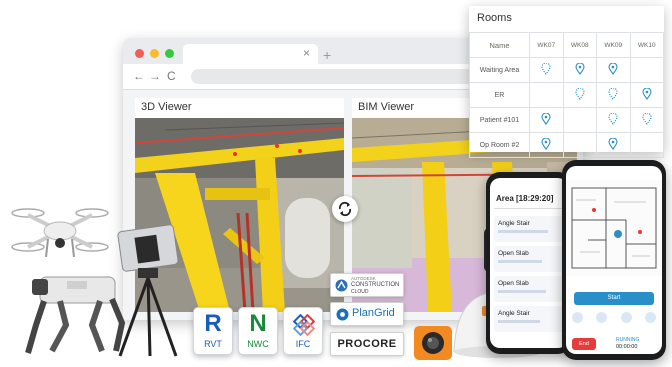 The width and height of the screenshot is (672, 367). Describe the element at coordinates (650, 317) in the screenshot. I see `settings-icon` at that location.